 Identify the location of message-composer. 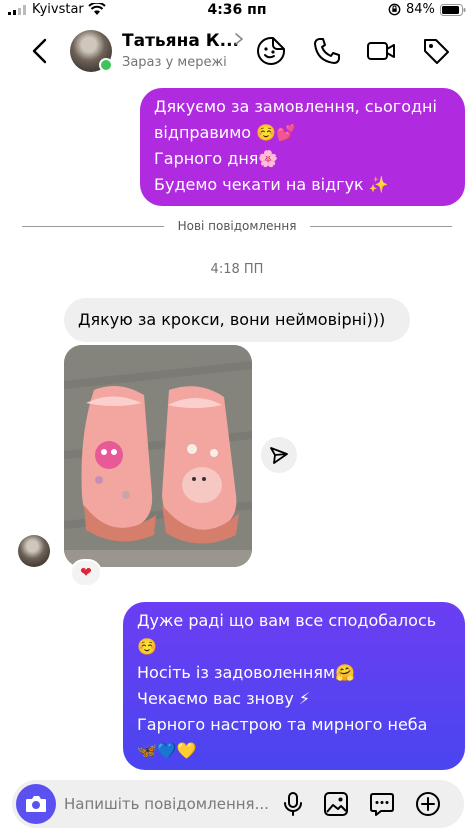
(238, 804).